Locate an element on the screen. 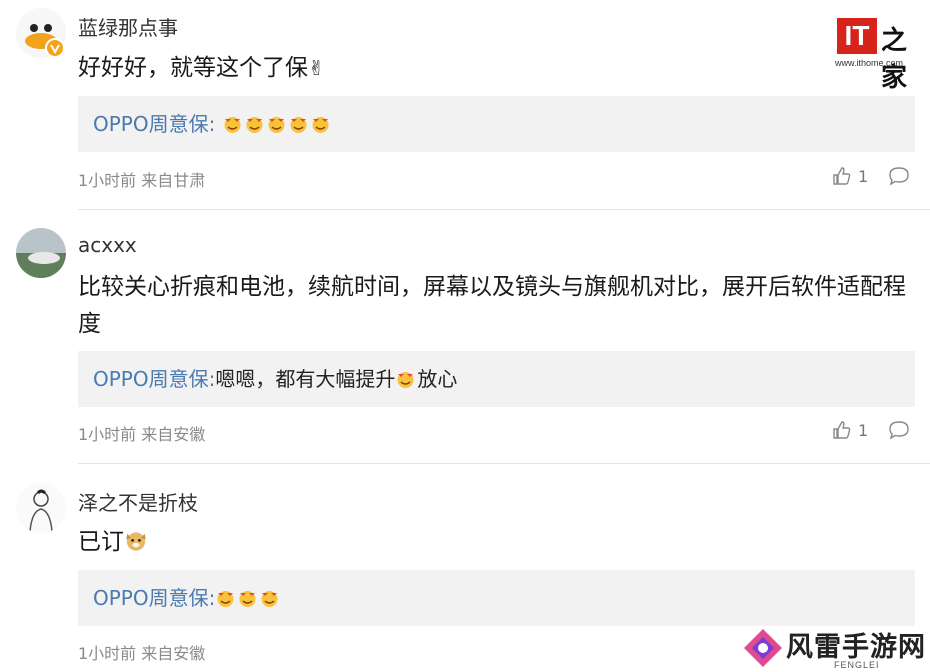  watermark-sub: FENGLEI is located at coordinates (857, 665).